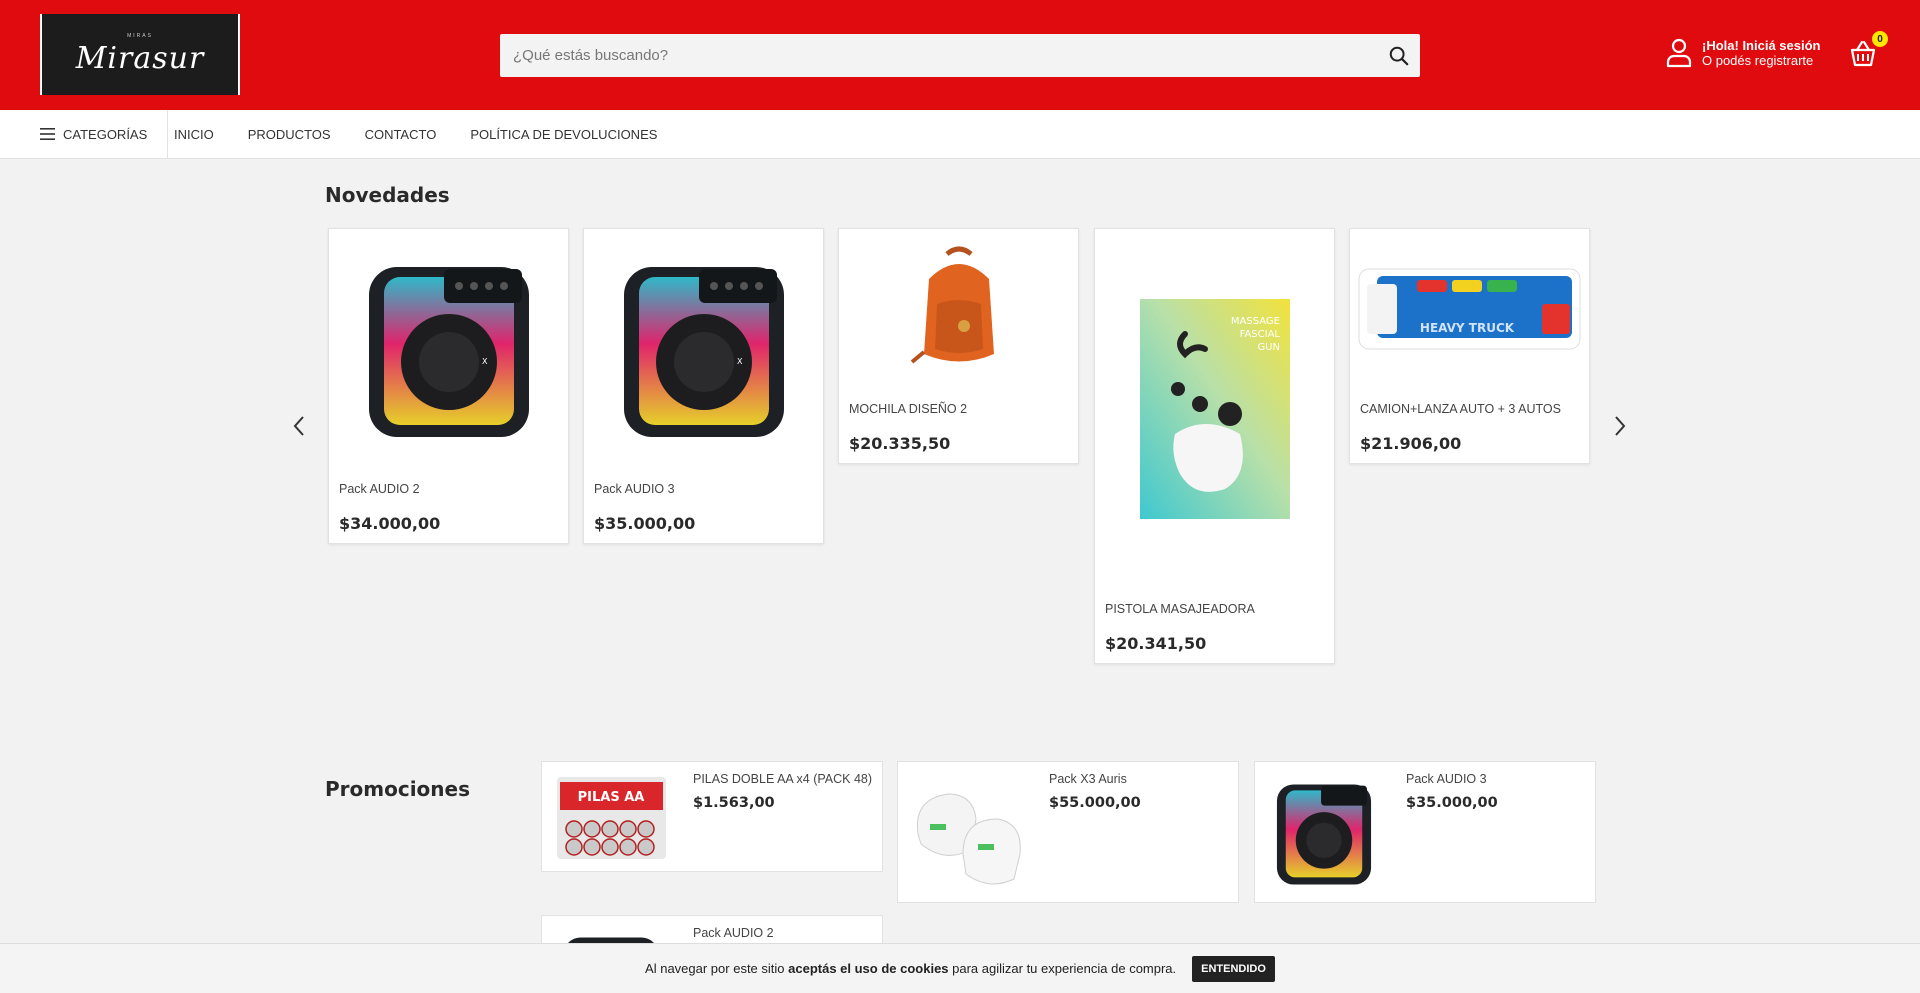 The height and width of the screenshot is (993, 1920). What do you see at coordinates (299, 426) in the screenshot?
I see `carousel-prev-arrow-icon` at bounding box center [299, 426].